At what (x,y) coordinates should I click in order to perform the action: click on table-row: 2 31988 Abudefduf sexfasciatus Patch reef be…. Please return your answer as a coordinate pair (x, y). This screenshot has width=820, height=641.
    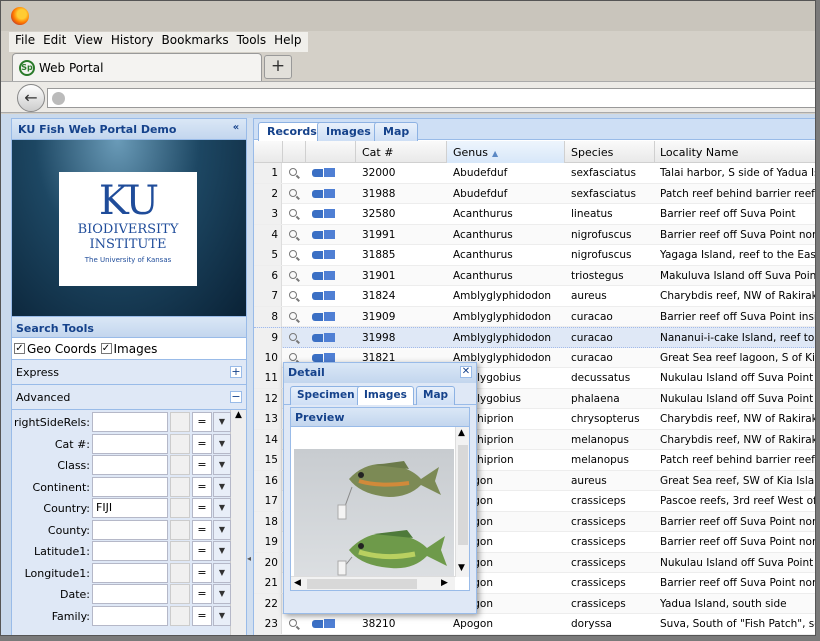
    Looking at the image, I should click on (534, 193).